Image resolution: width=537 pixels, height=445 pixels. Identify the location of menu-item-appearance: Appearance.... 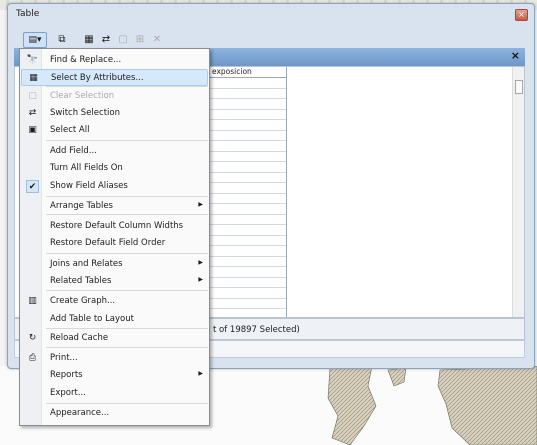
(114, 413).